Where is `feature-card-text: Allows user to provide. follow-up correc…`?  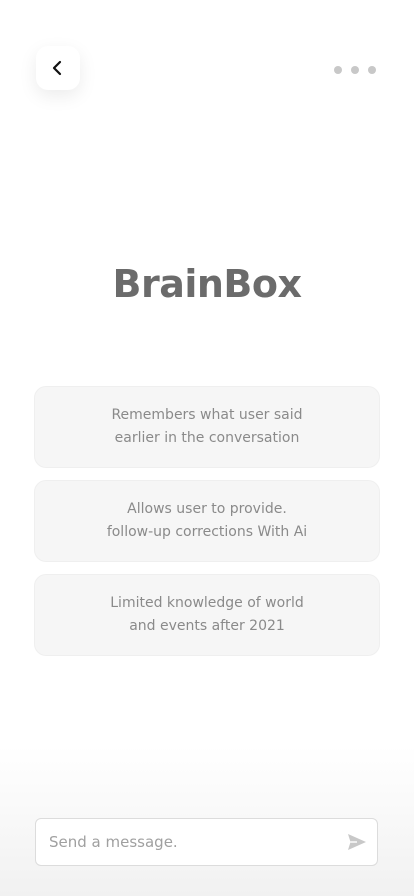 feature-card-text: Allows user to provide. follow-up correc… is located at coordinates (207, 520).